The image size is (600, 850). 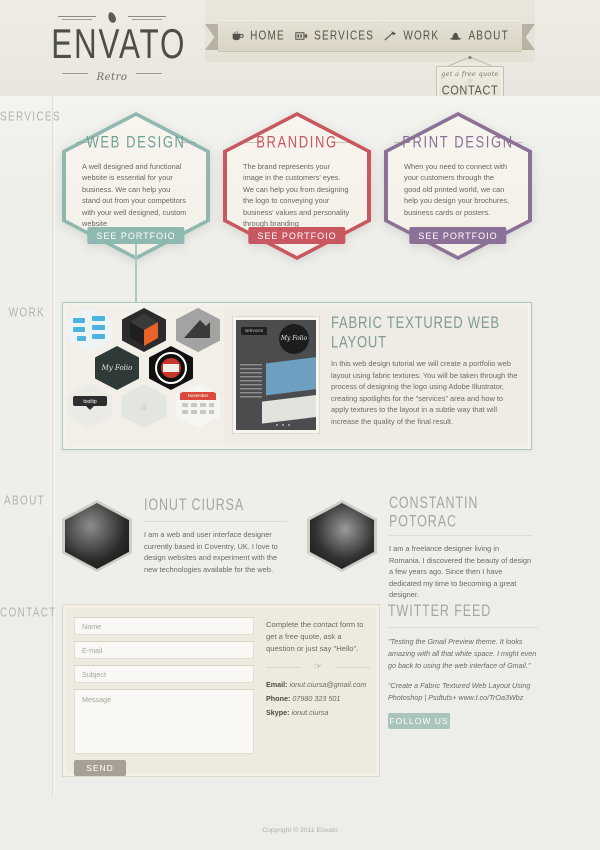 What do you see at coordinates (328, 684) in the screenshot?
I see `detail-value: ionut.ciursa@gmail.com` at bounding box center [328, 684].